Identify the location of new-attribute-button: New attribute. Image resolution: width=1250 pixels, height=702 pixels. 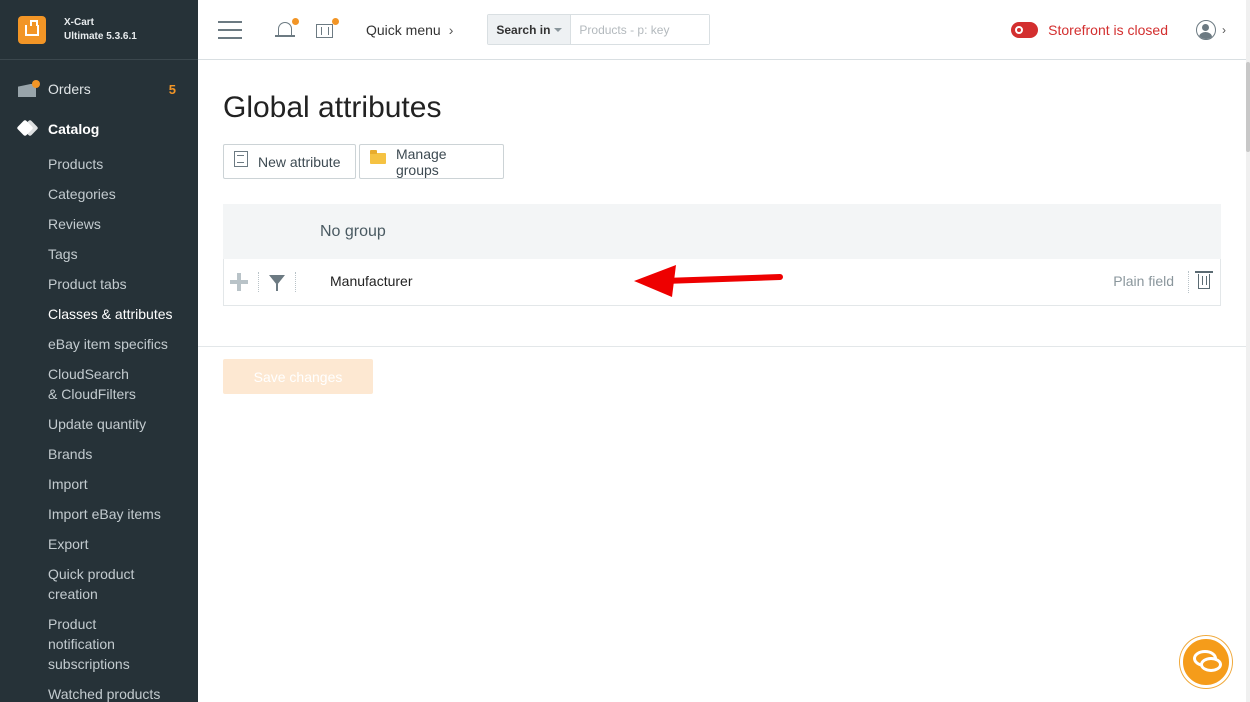
(289, 161).